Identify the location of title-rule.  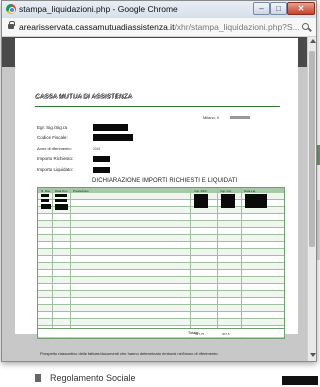
(157, 106).